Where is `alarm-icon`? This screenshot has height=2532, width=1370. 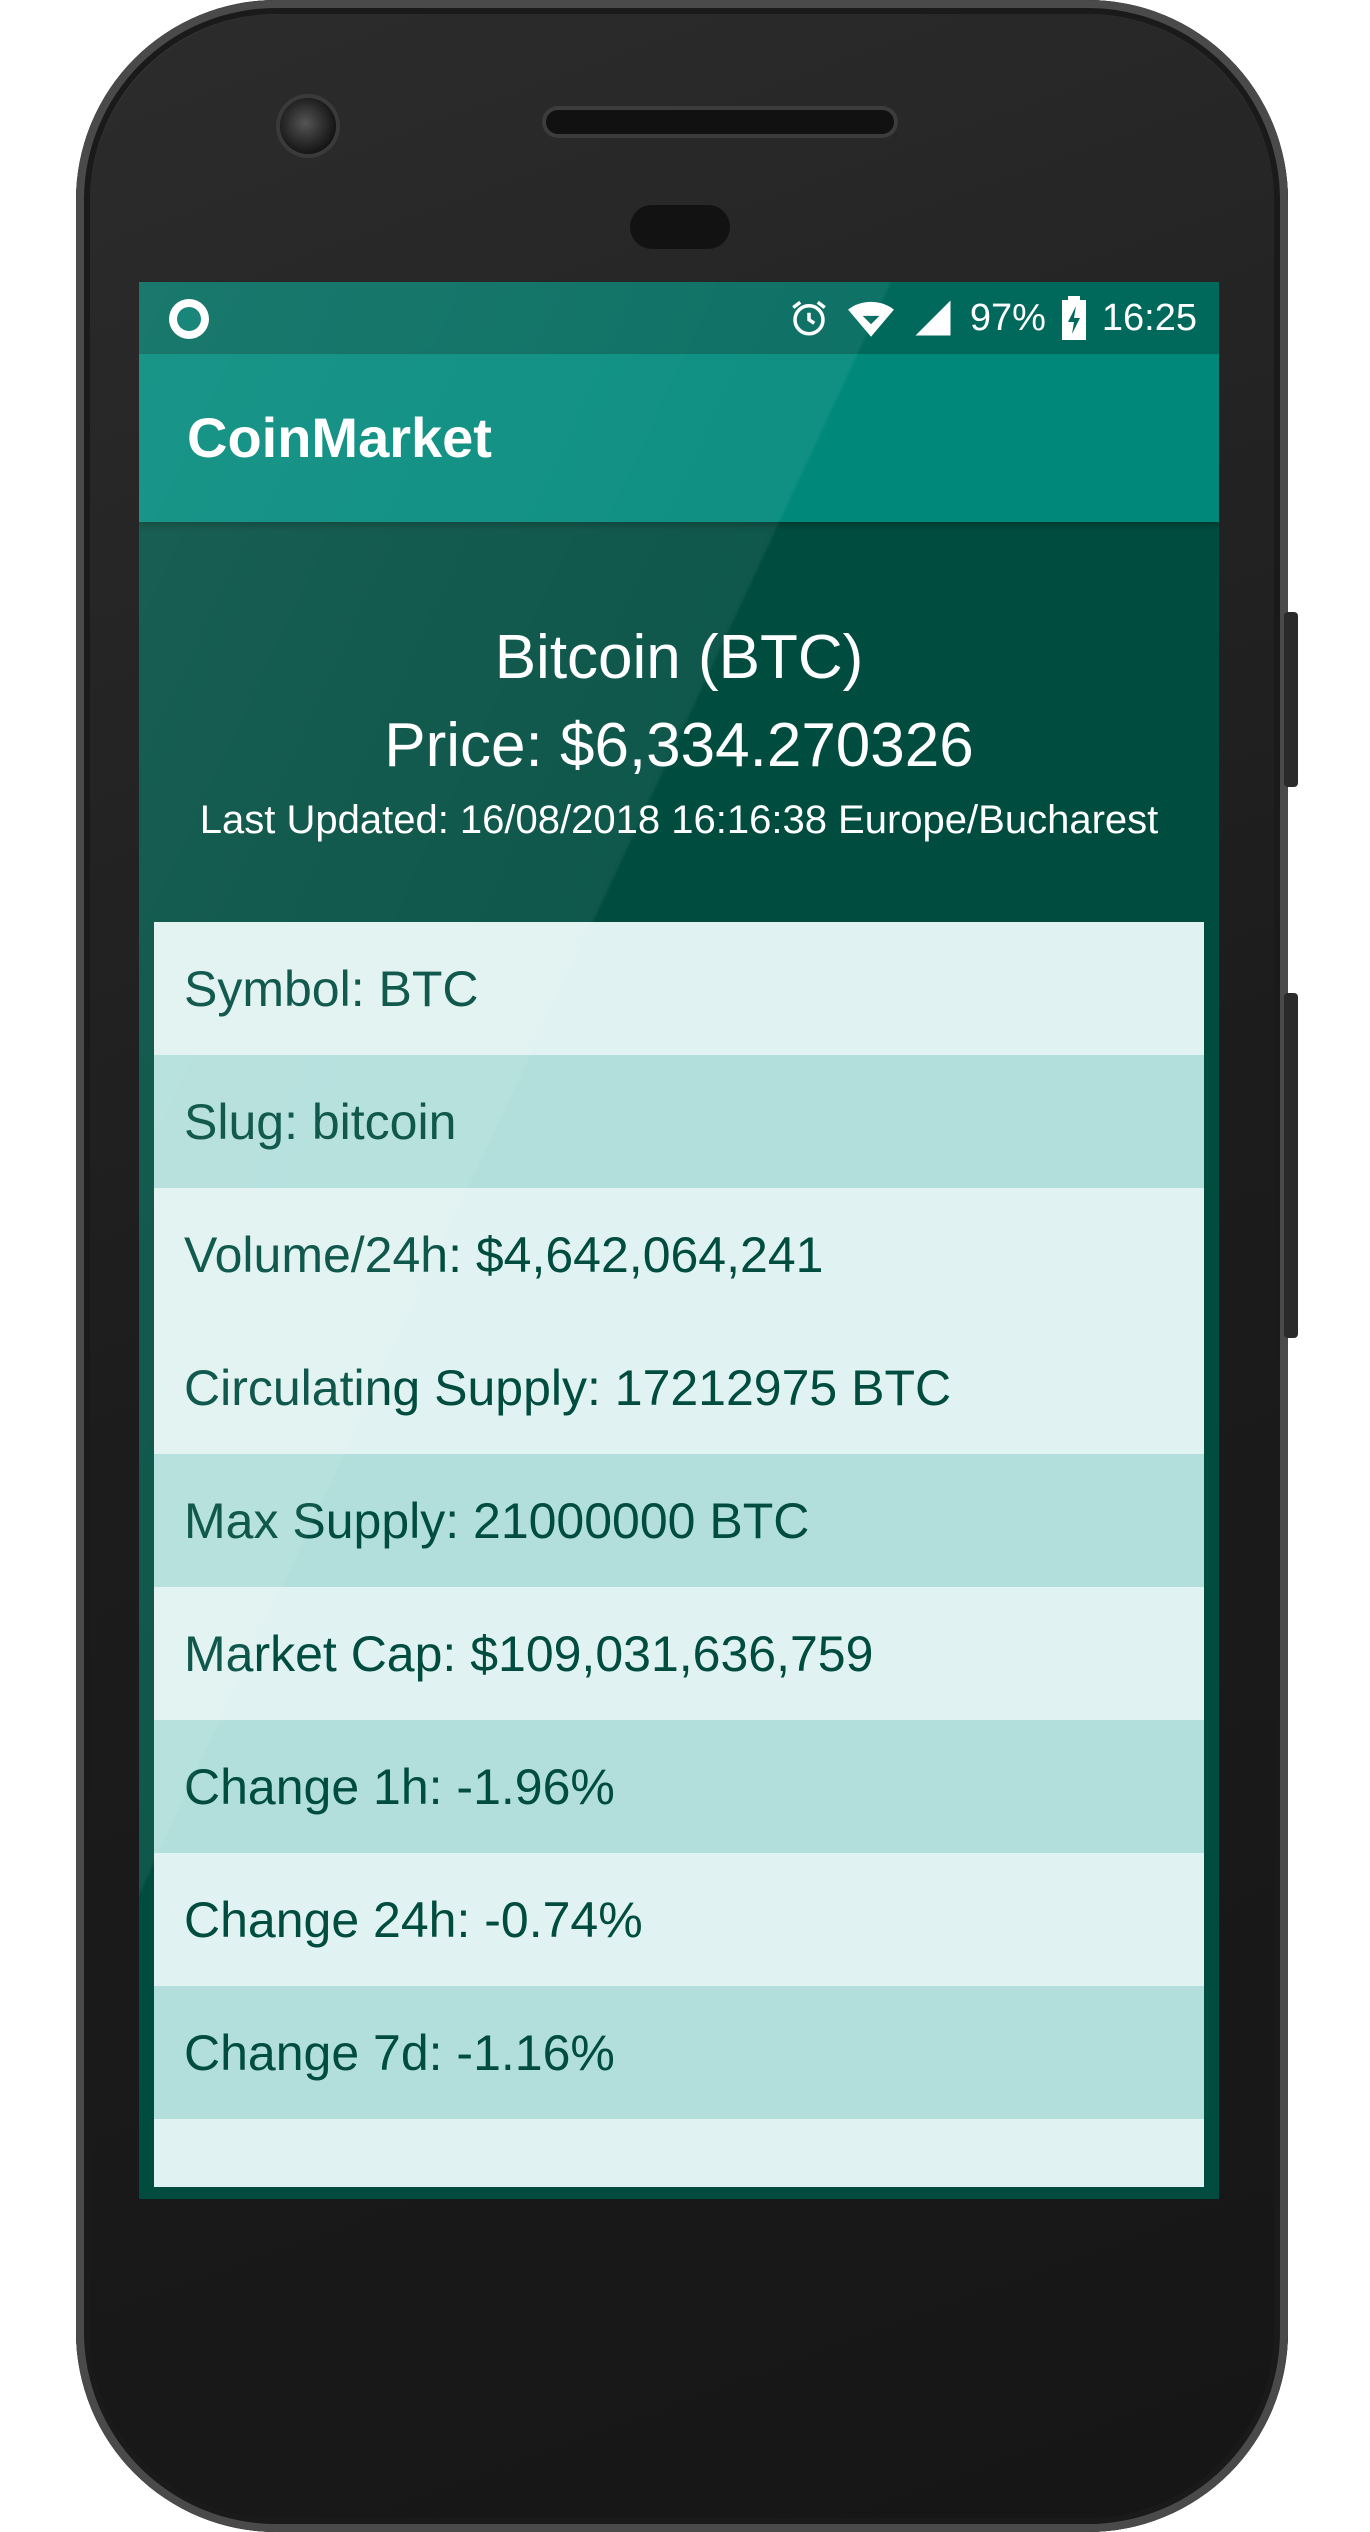
alarm-icon is located at coordinates (809, 318).